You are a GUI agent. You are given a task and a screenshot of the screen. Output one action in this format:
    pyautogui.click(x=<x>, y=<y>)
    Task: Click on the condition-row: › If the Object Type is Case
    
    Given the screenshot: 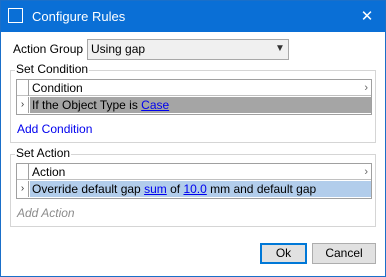 What is the action you would take?
    pyautogui.click(x=194, y=105)
    